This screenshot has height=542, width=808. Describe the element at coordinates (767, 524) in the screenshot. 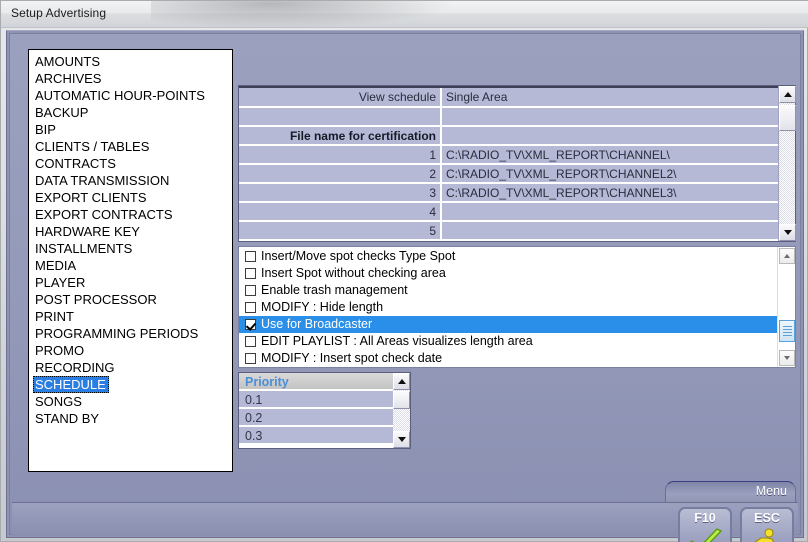

I see `cancel-esc-button: ESC` at that location.